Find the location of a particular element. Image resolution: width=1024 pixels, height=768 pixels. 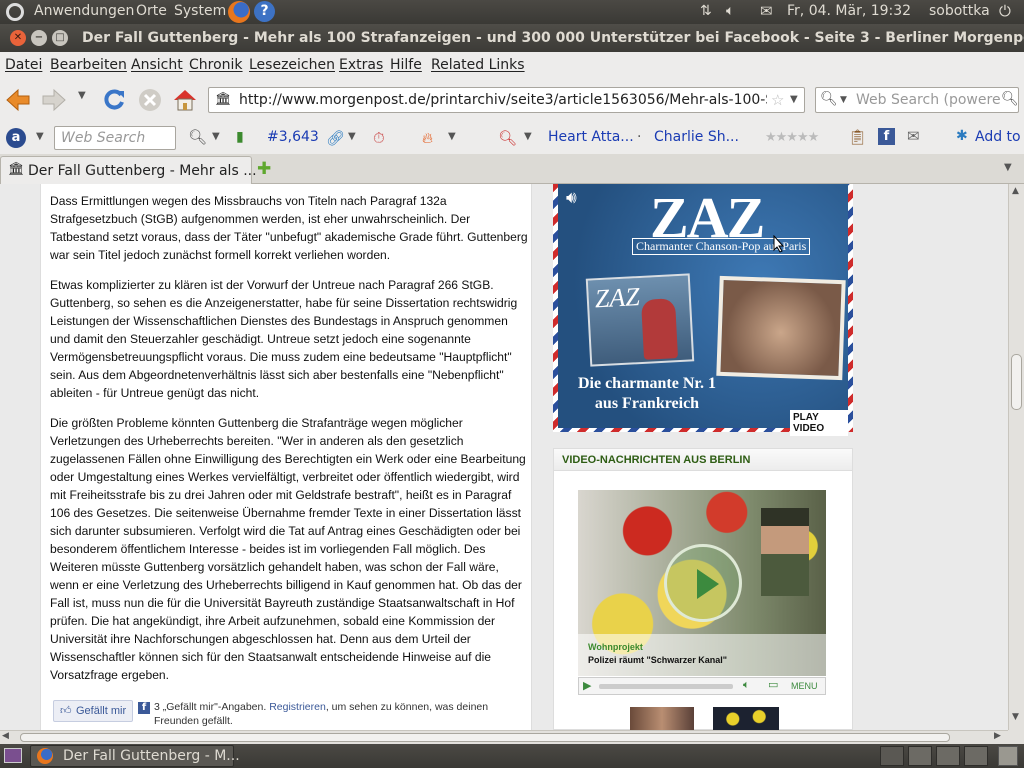

scroll-down-icon: ▼ is located at coordinates (1015, 717).